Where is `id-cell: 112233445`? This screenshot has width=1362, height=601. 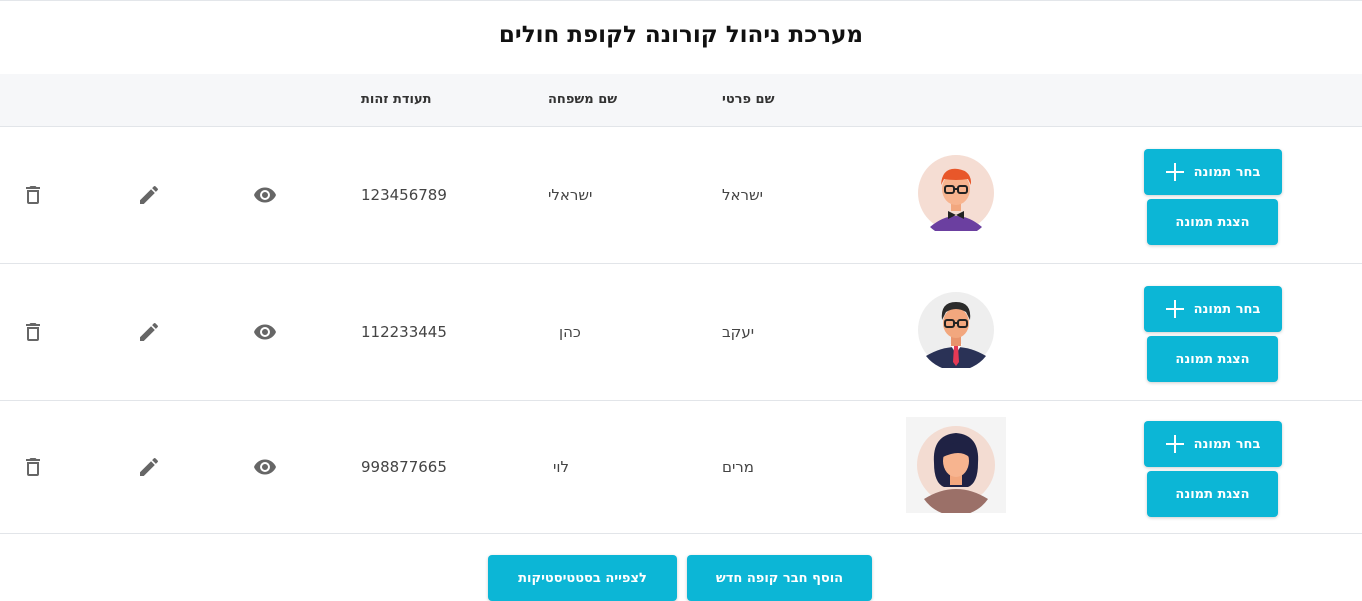
id-cell: 112233445 is located at coordinates (404, 332).